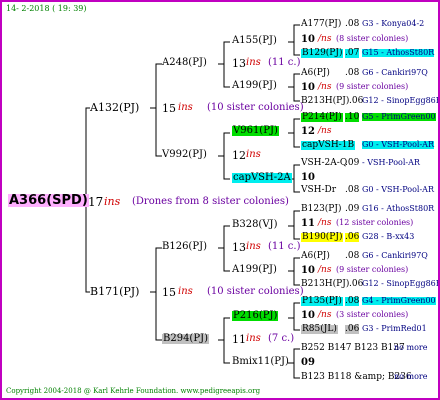 The image size is (440, 400). Describe the element at coordinates (372, 86) in the screenshot. I see `gen4-row-5-detail: (9 sister colonies)` at that location.